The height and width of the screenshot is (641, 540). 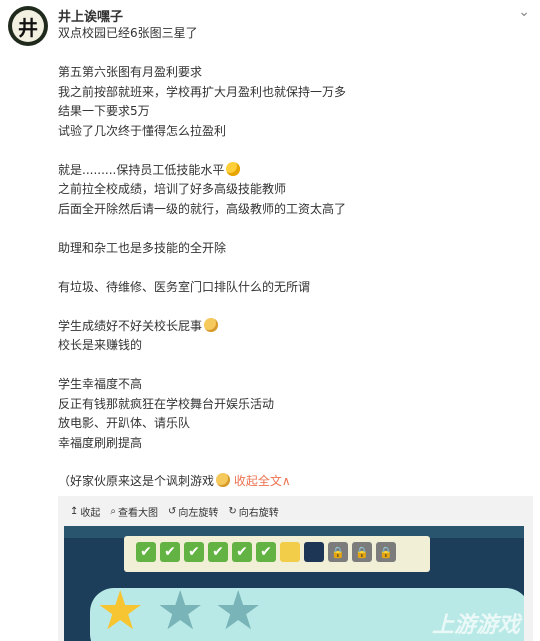 I want to click on avatar: 井, so click(x=28, y=26).